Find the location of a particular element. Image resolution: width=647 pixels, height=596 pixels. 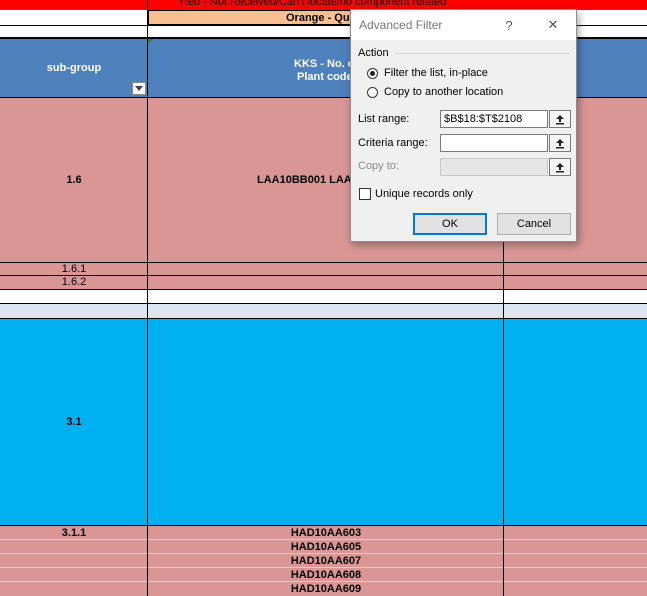

column-border is located at coordinates (147, 298).